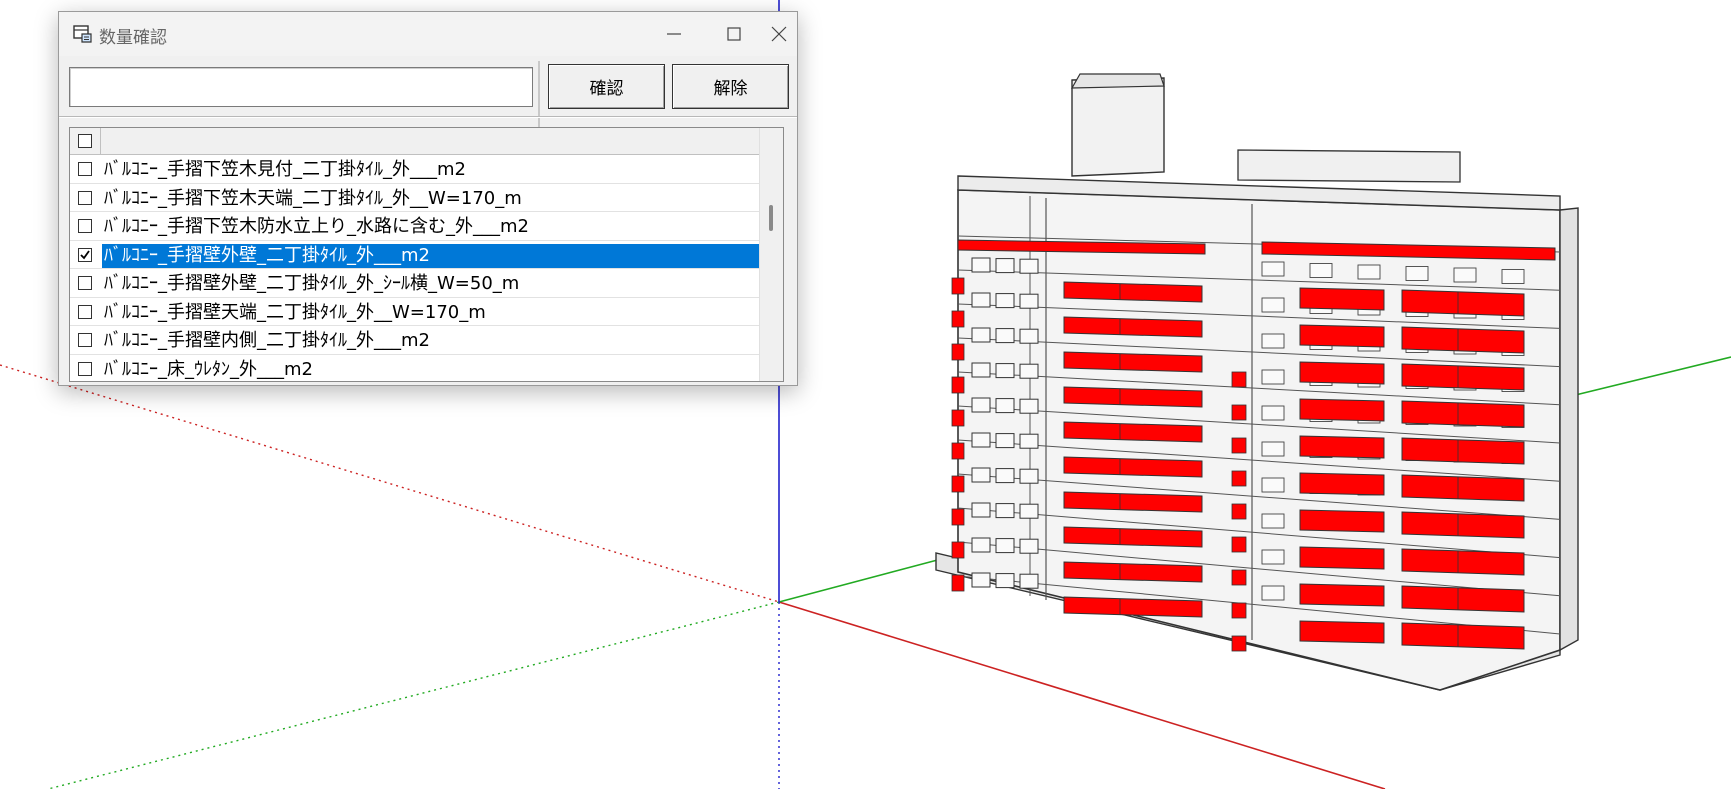  What do you see at coordinates (83, 34) in the screenshot?
I see `app-icon` at bounding box center [83, 34].